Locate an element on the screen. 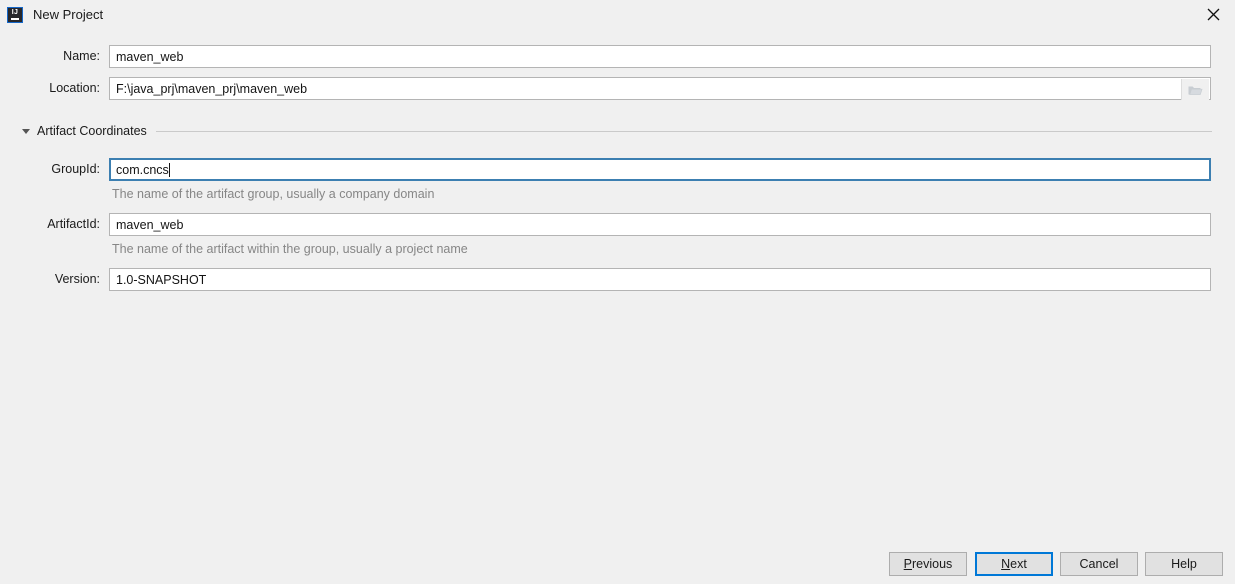 This screenshot has height=584, width=1235. close-icon is located at coordinates (1213, 14).